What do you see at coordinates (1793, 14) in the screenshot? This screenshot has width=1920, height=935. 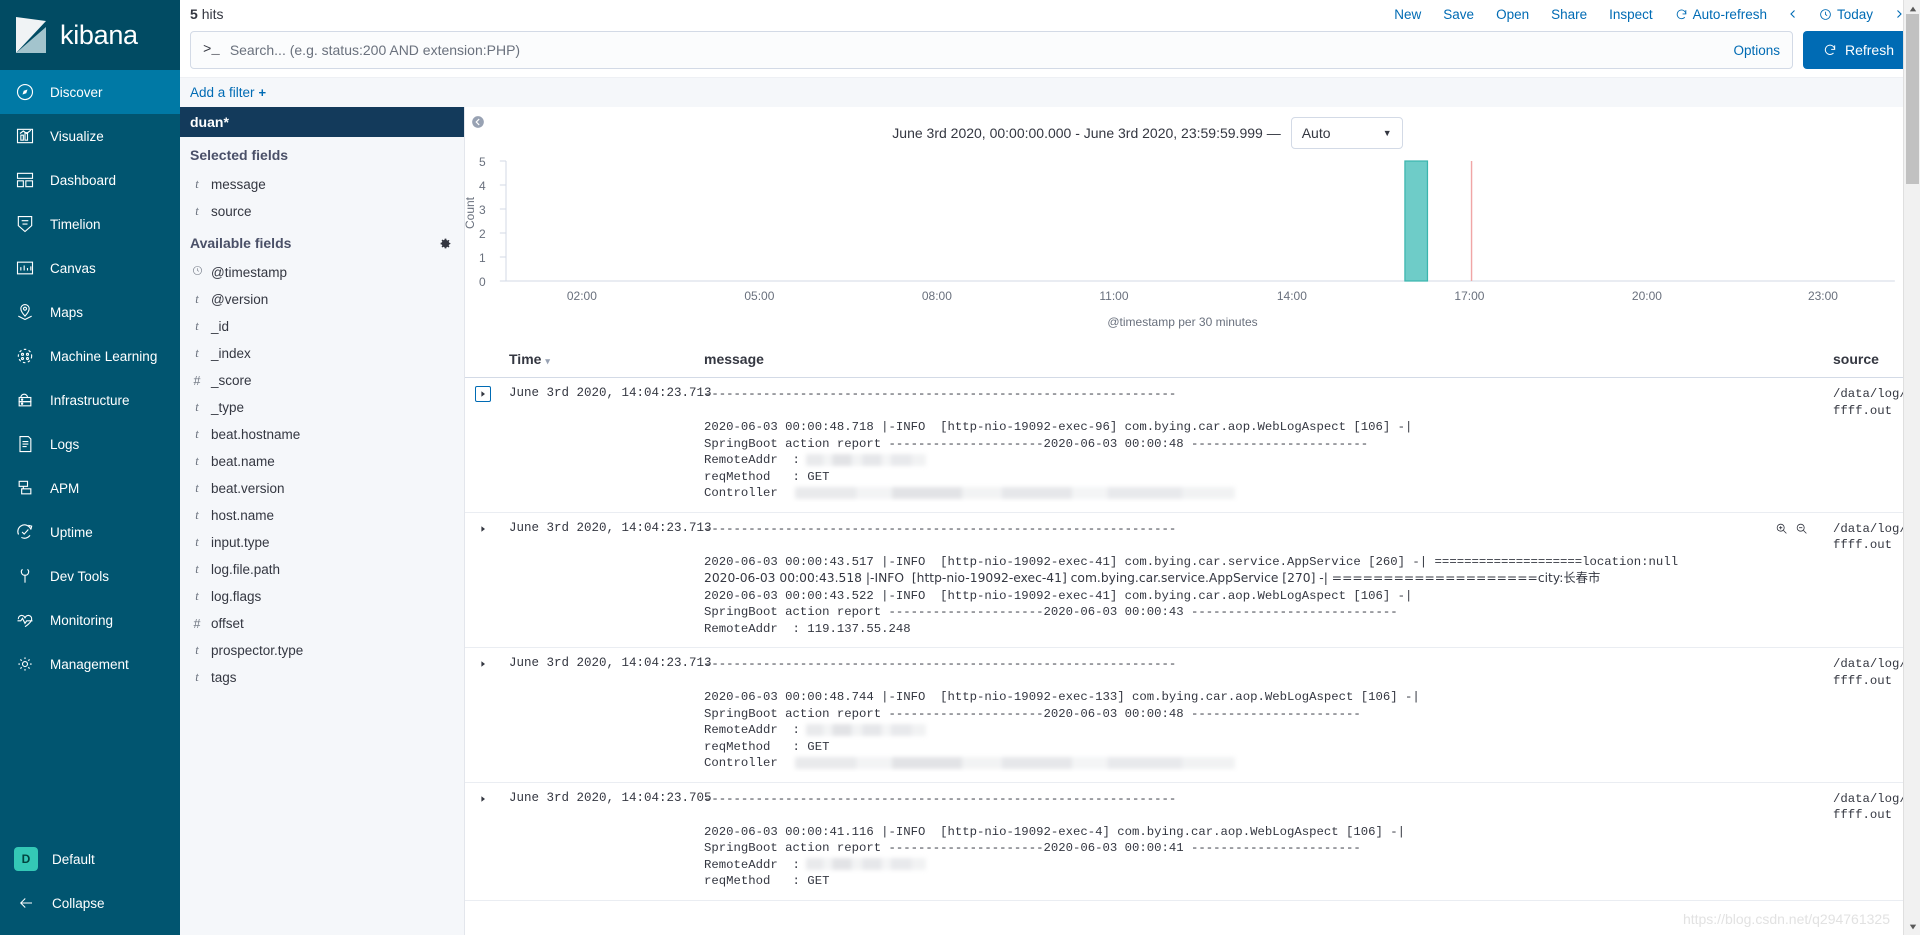 I see `time-prev-button` at bounding box center [1793, 14].